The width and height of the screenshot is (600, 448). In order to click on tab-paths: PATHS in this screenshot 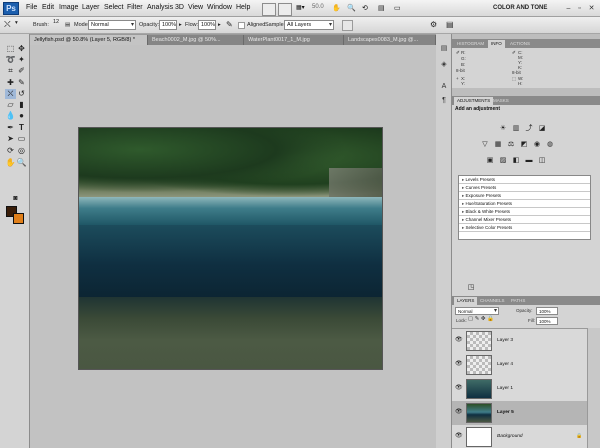, I will do `click(518, 301)`.